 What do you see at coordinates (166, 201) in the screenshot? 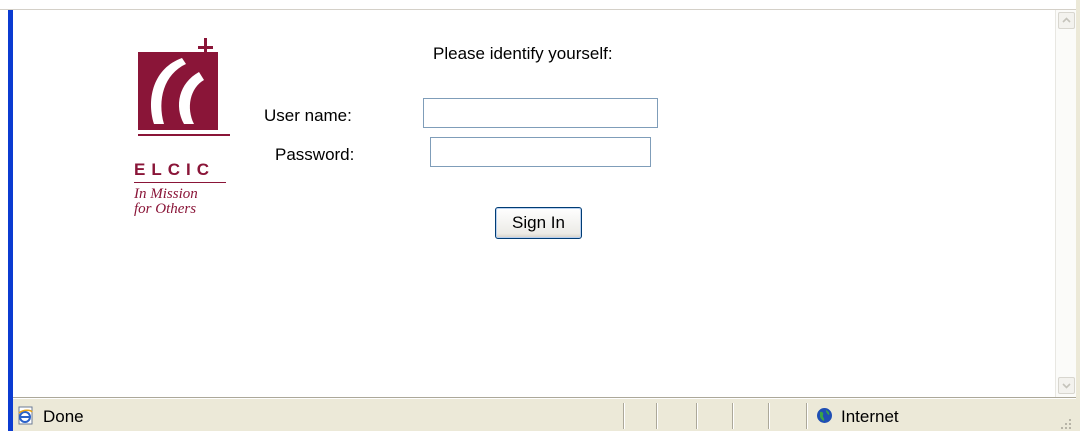
I see `logo-tagline: In Mission for Others` at bounding box center [166, 201].